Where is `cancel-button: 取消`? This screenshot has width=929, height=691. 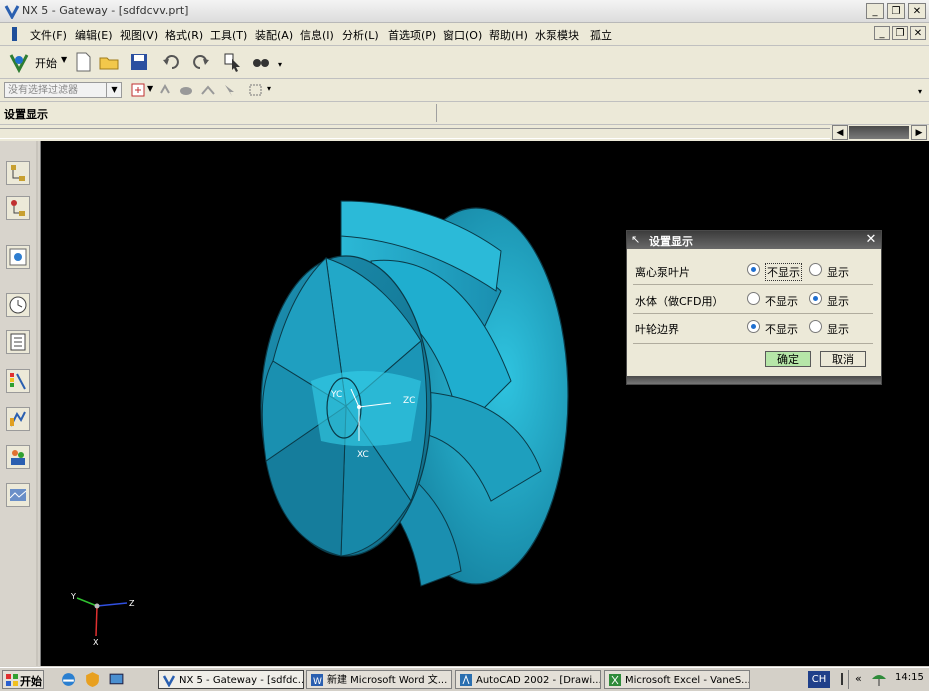
cancel-button: 取消 is located at coordinates (843, 359).